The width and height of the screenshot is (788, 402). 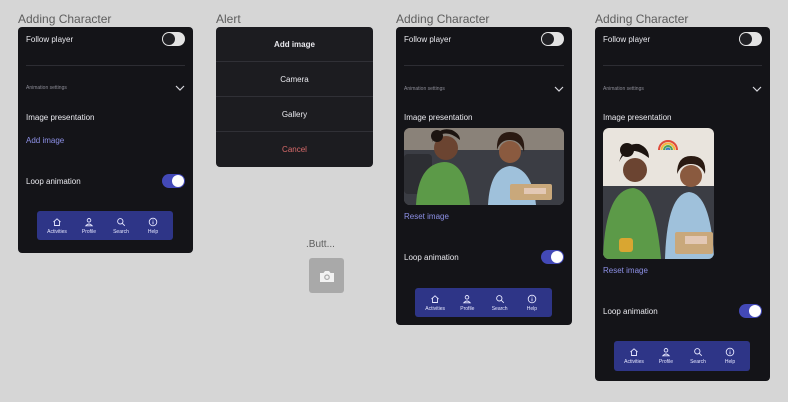 I want to click on camera-button, so click(x=326, y=275).